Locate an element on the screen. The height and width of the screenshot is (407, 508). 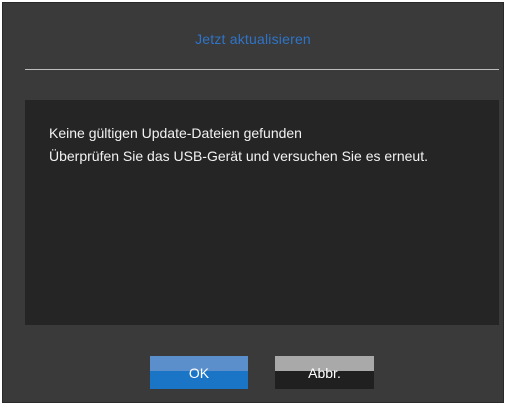
dialog-title: Jetzt aktualisieren is located at coordinates (253, 39).